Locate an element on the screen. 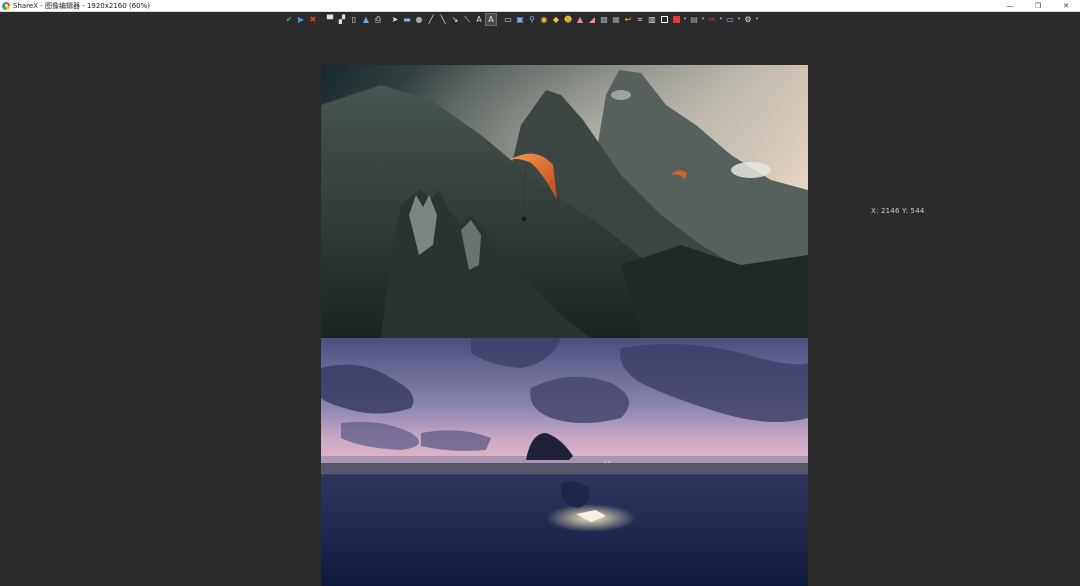 This screenshot has height=586, width=1080. eraser-icon: ◢ is located at coordinates (592, 19).